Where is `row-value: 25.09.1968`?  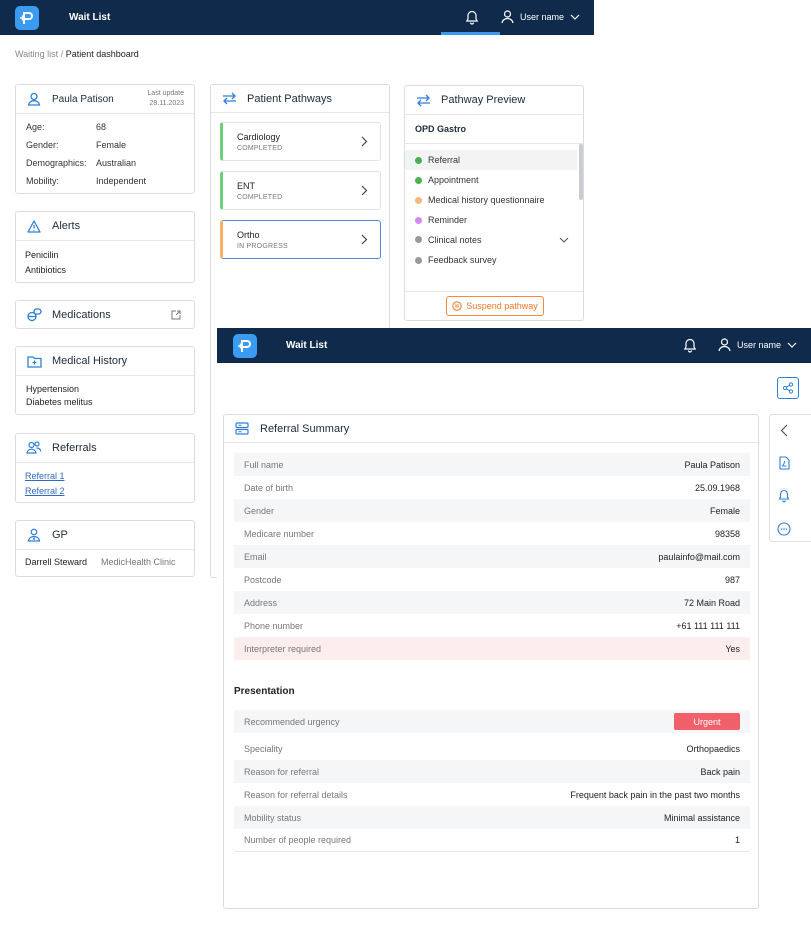 row-value: 25.09.1968 is located at coordinates (717, 487).